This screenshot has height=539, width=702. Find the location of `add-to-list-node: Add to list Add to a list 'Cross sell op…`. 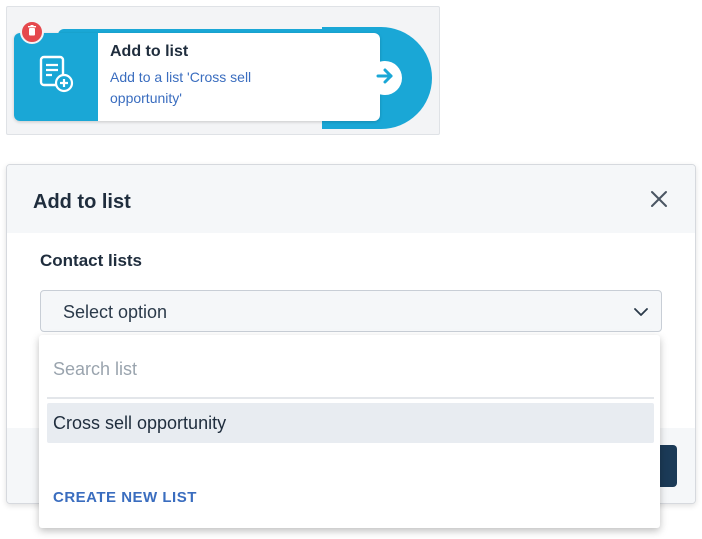

add-to-list-node: Add to list Add to a list 'Cross sell op… is located at coordinates (197, 77).